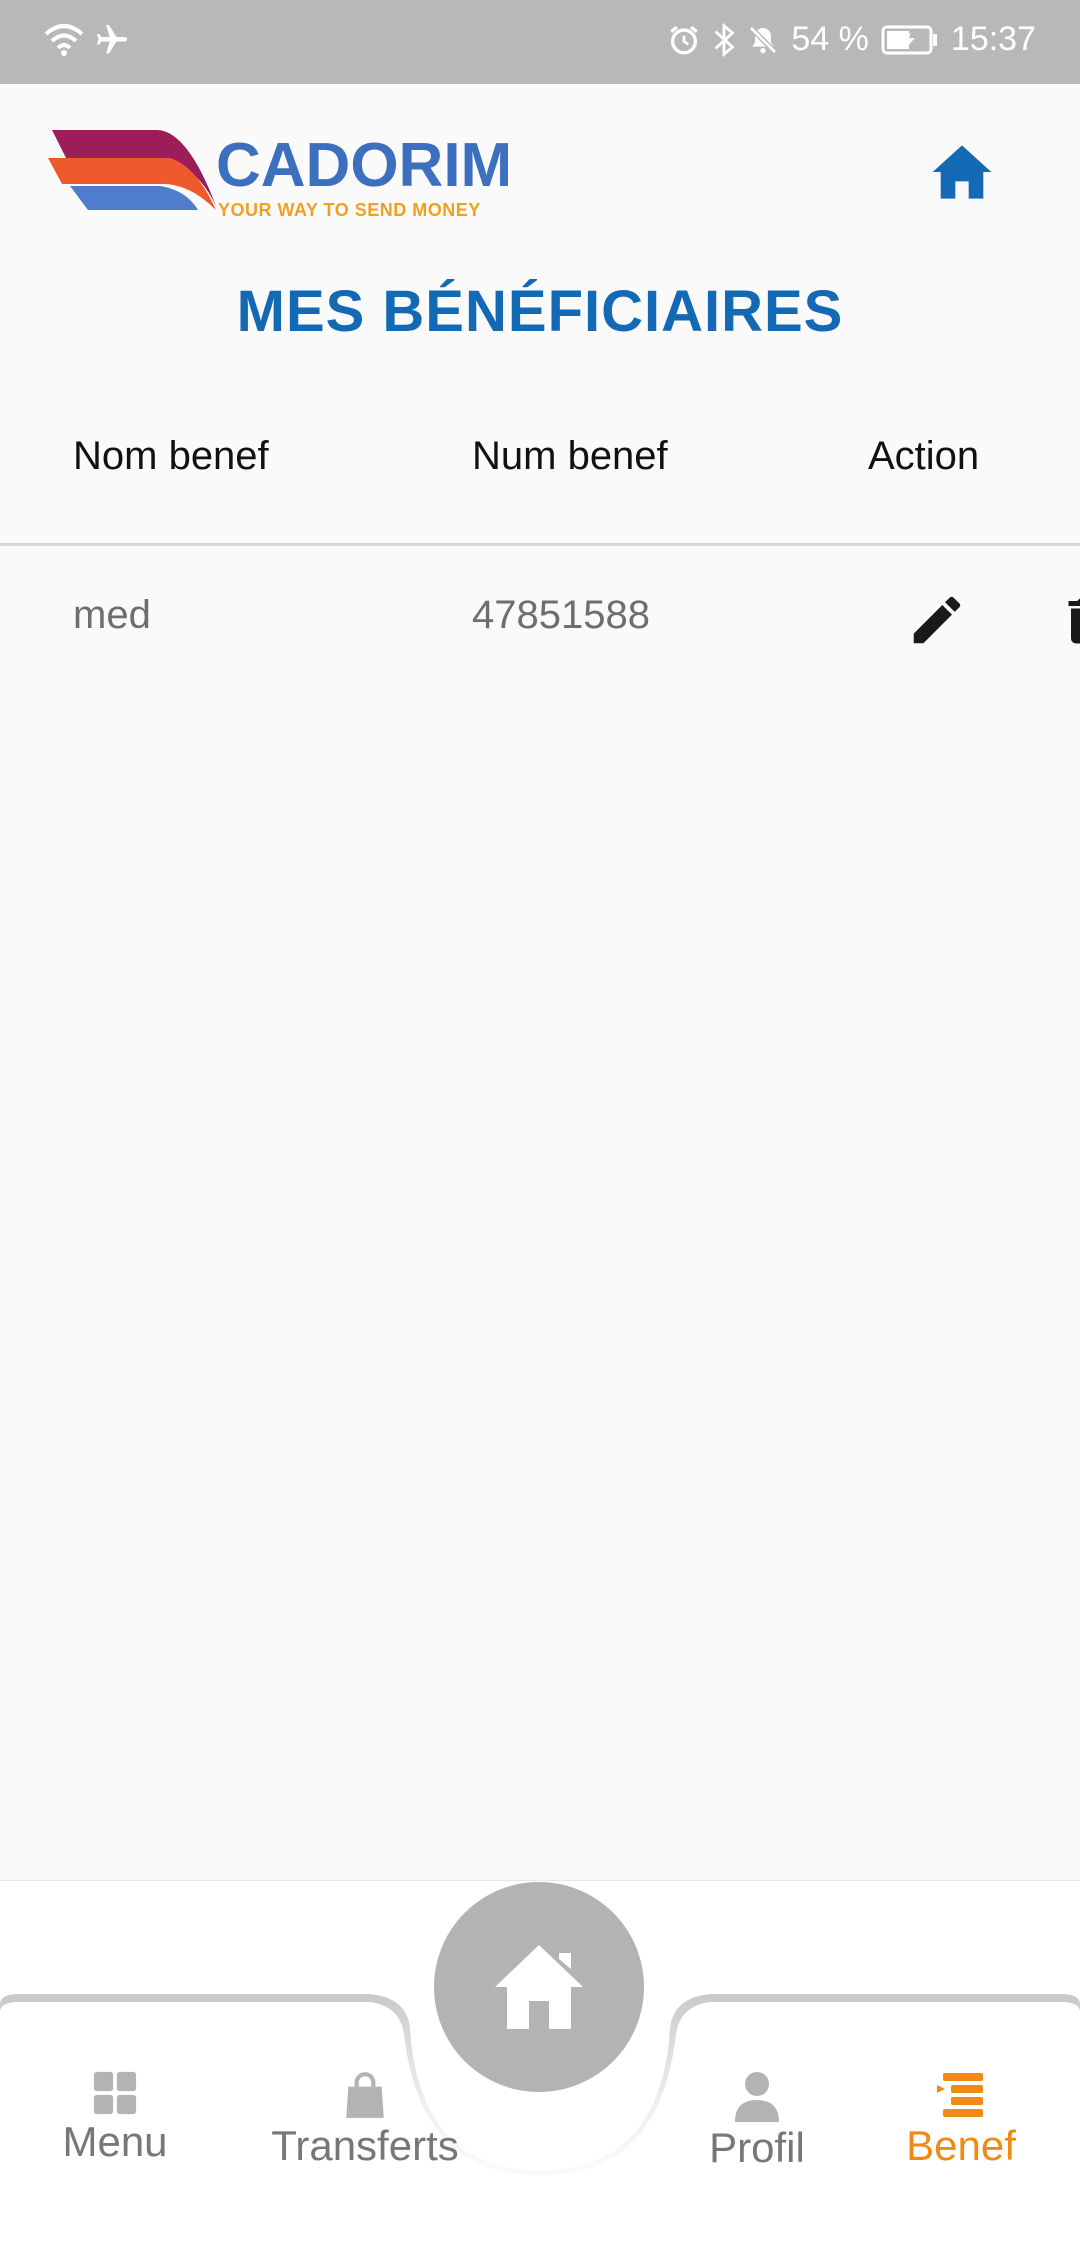 The image size is (1080, 2244). Describe the element at coordinates (365, 2145) in the screenshot. I see `nav-label-transferts: Transferts` at that location.